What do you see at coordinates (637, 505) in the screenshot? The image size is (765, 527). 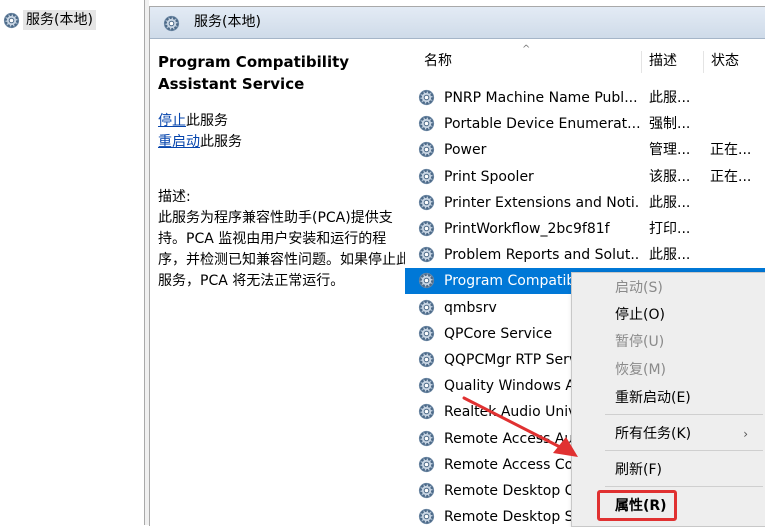 I see `properties-highlight-box` at bounding box center [637, 505].